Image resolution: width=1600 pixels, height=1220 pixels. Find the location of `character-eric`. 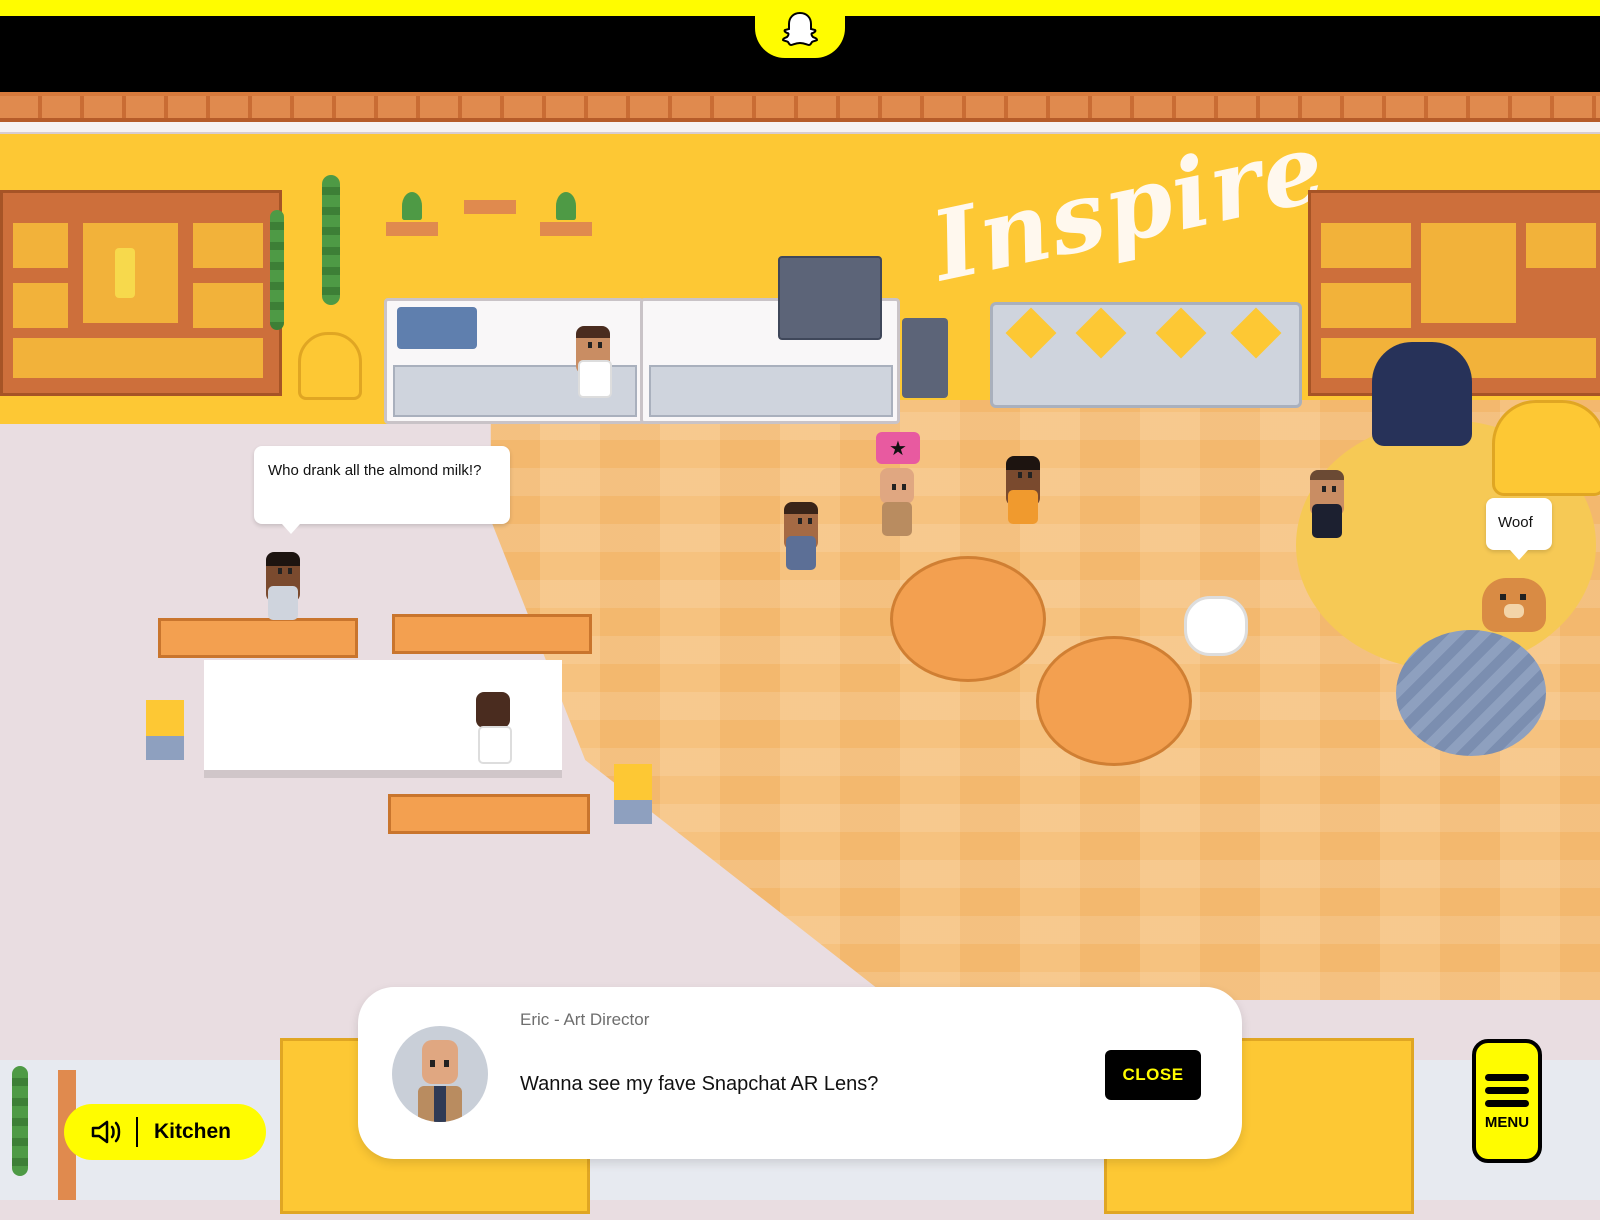

character-eric is located at coordinates (898, 523).